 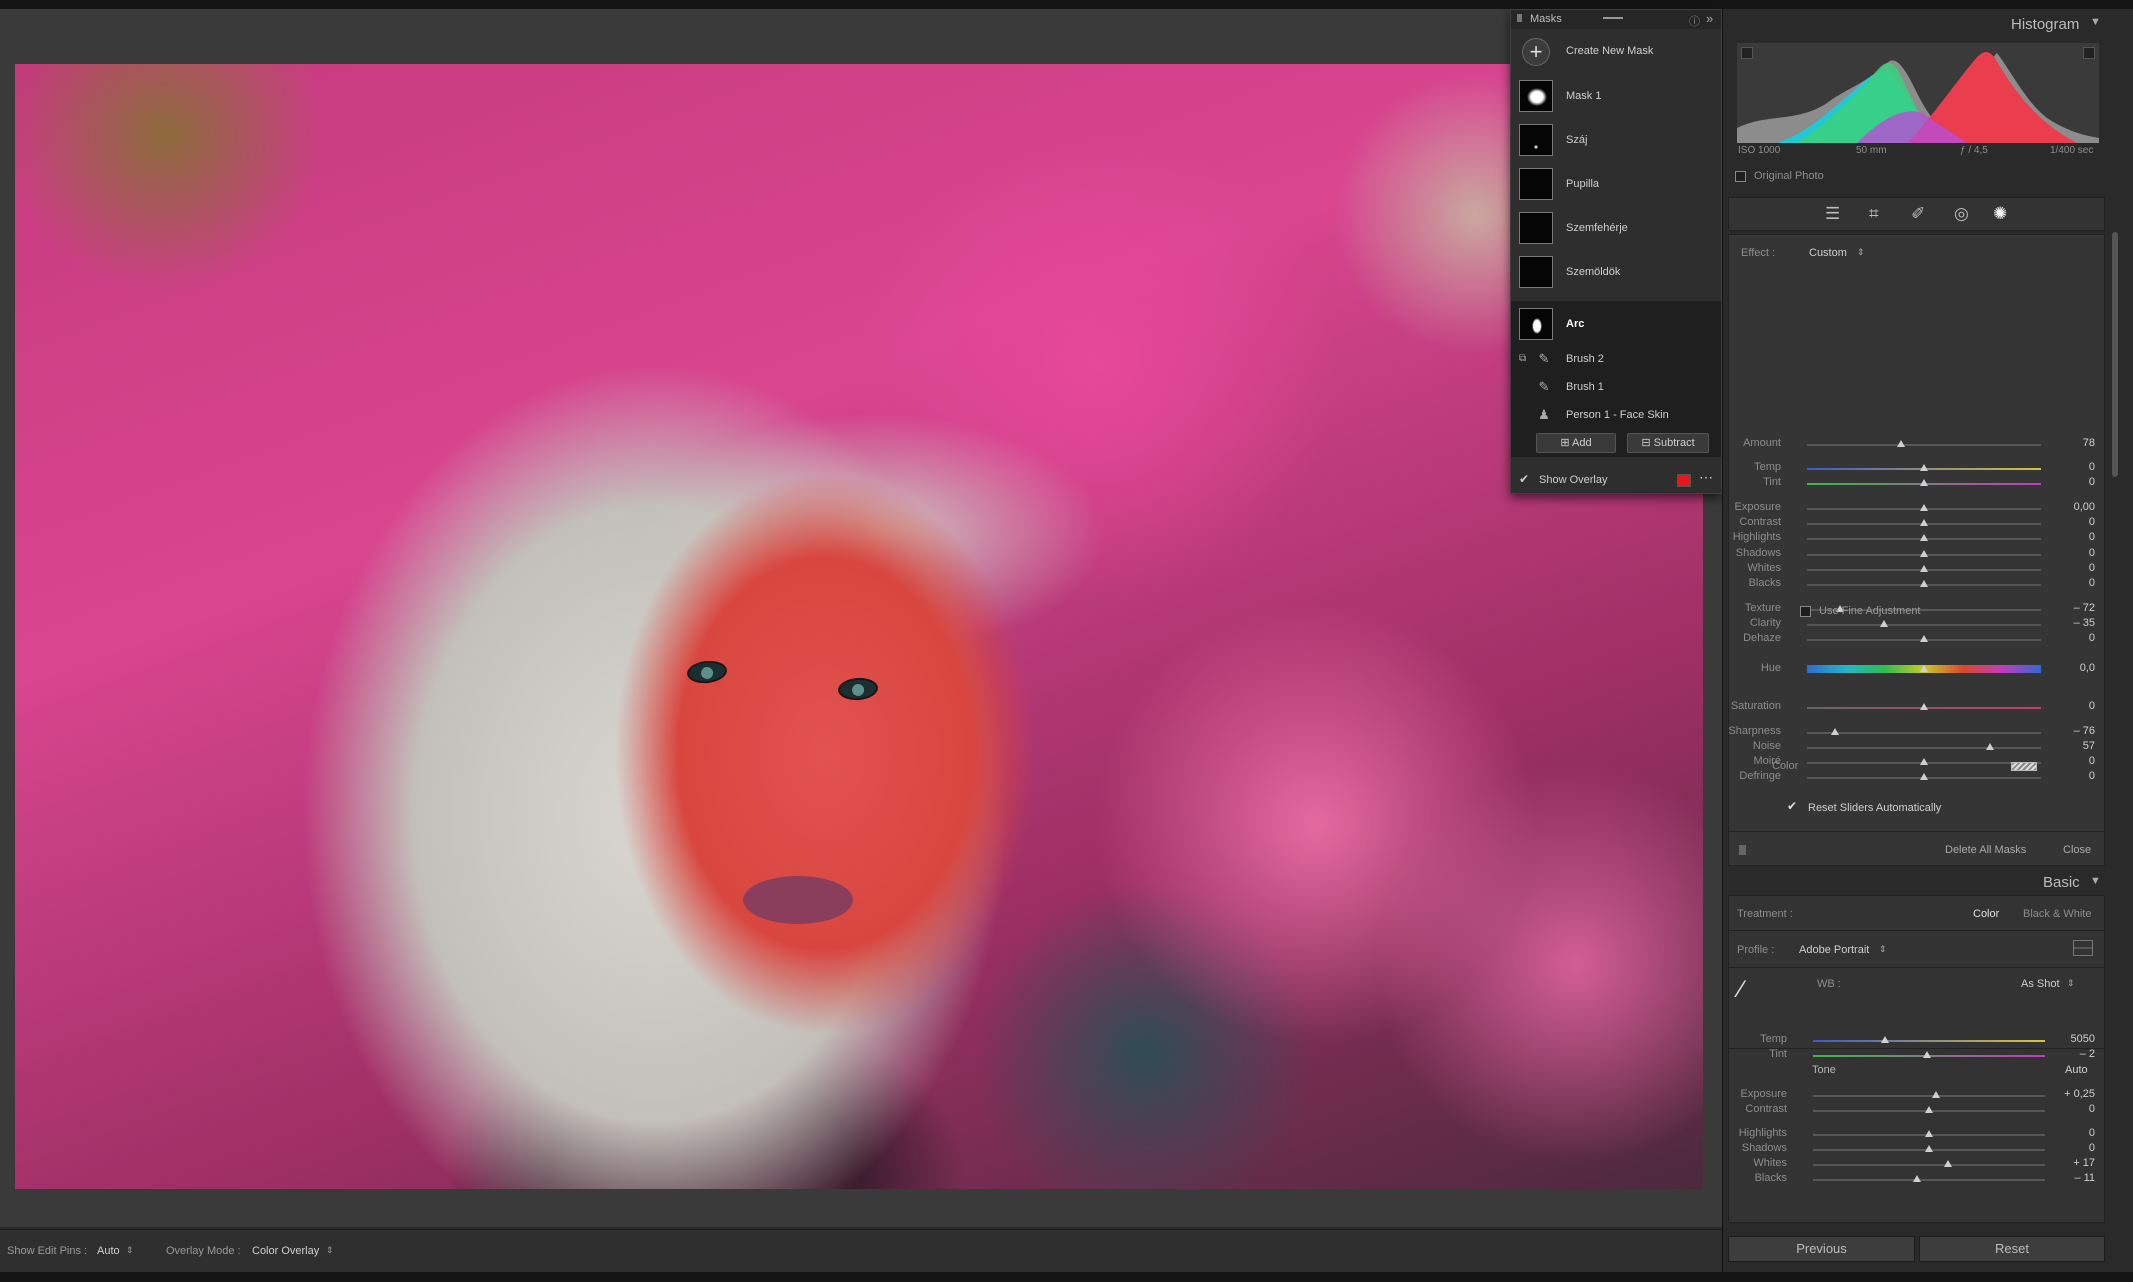 I want to click on mask-component-row: ⧉ ✎ Brush 2, so click(x=1616, y=359).